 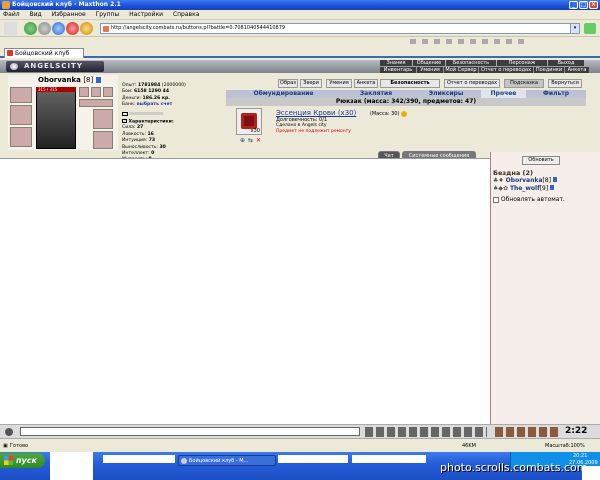 What do you see at coordinates (154, 104) in the screenshot?
I see `bank-link: выбрать счет` at bounding box center [154, 104].